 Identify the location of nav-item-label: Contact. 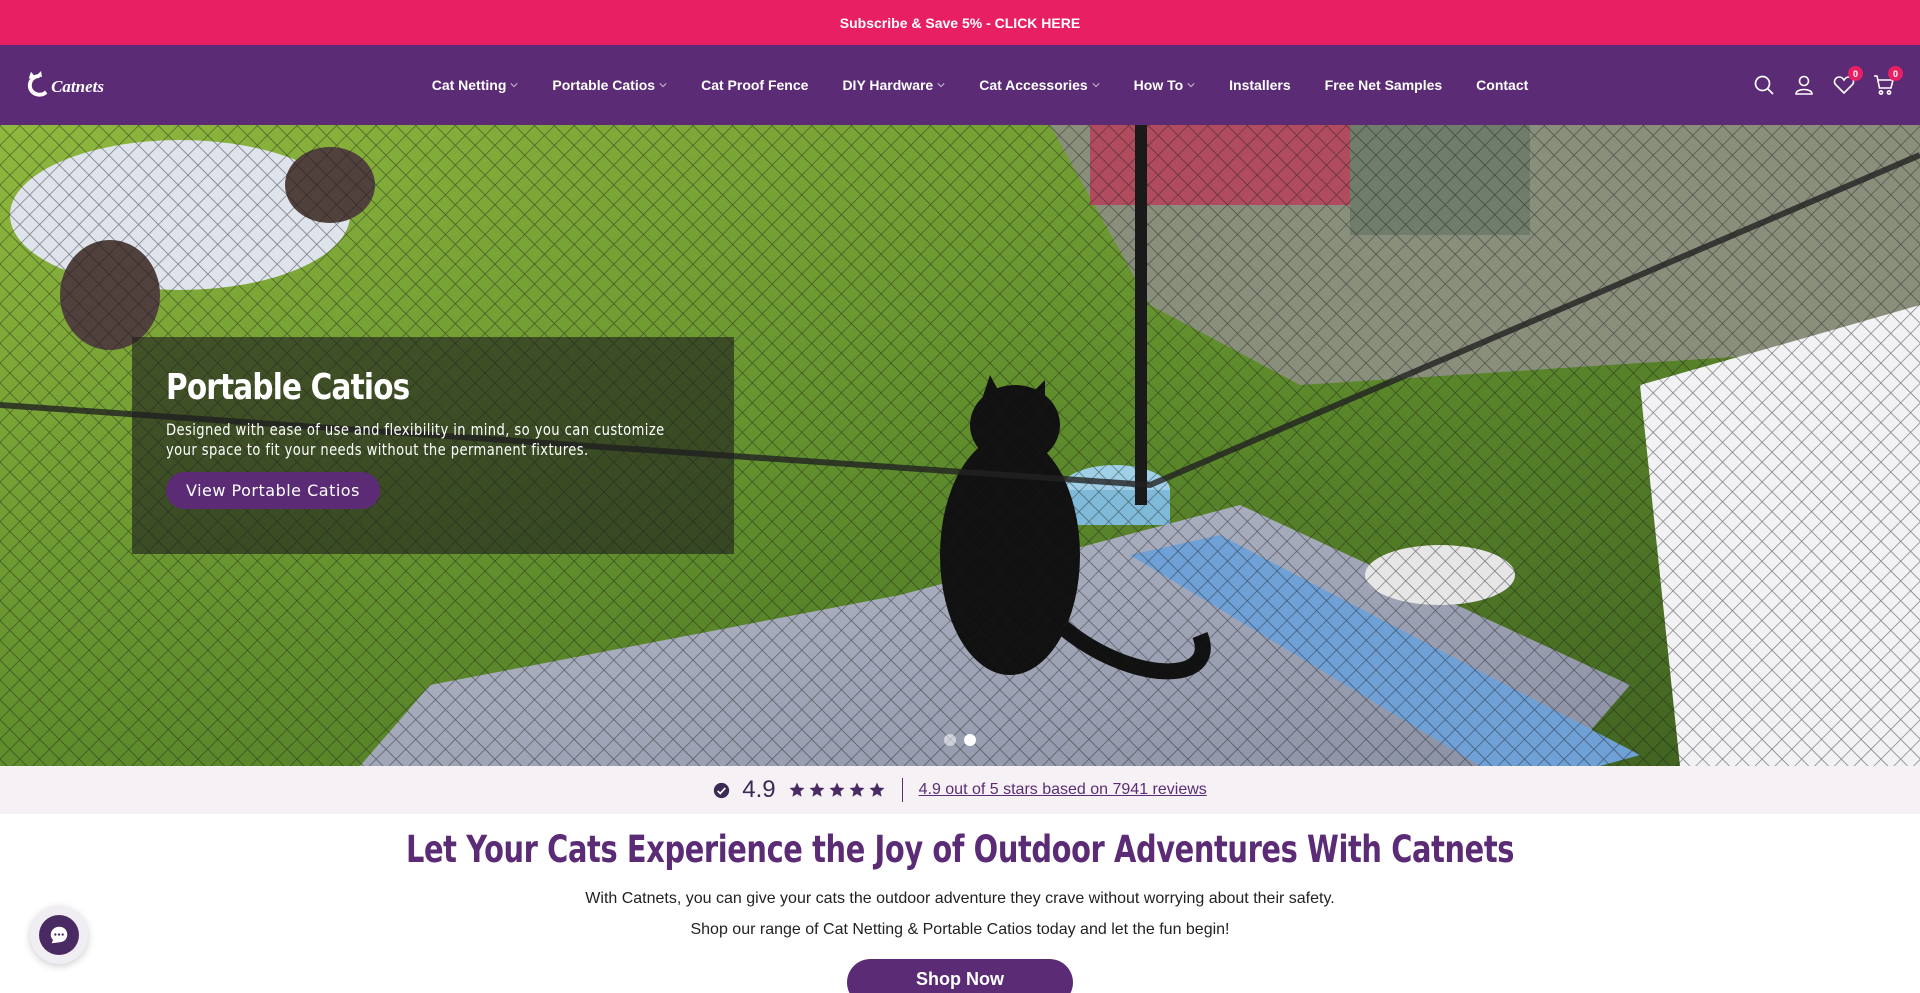
(1502, 85).